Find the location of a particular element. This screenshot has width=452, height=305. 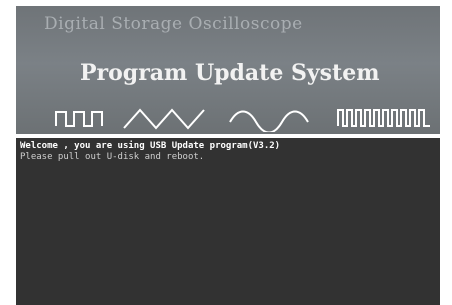

reboot-instruction: Please pull out U-disk and reboot. is located at coordinates (112, 157).